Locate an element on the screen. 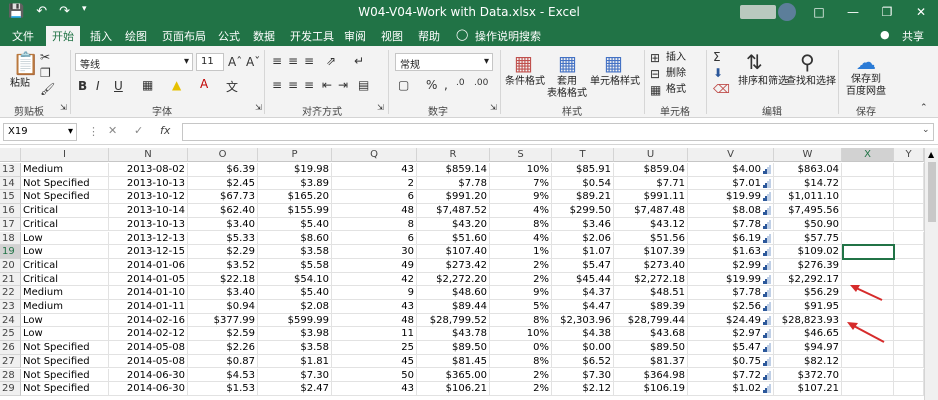 The width and height of the screenshot is (938, 400). annotation-arrows is located at coordinates (866, 314).